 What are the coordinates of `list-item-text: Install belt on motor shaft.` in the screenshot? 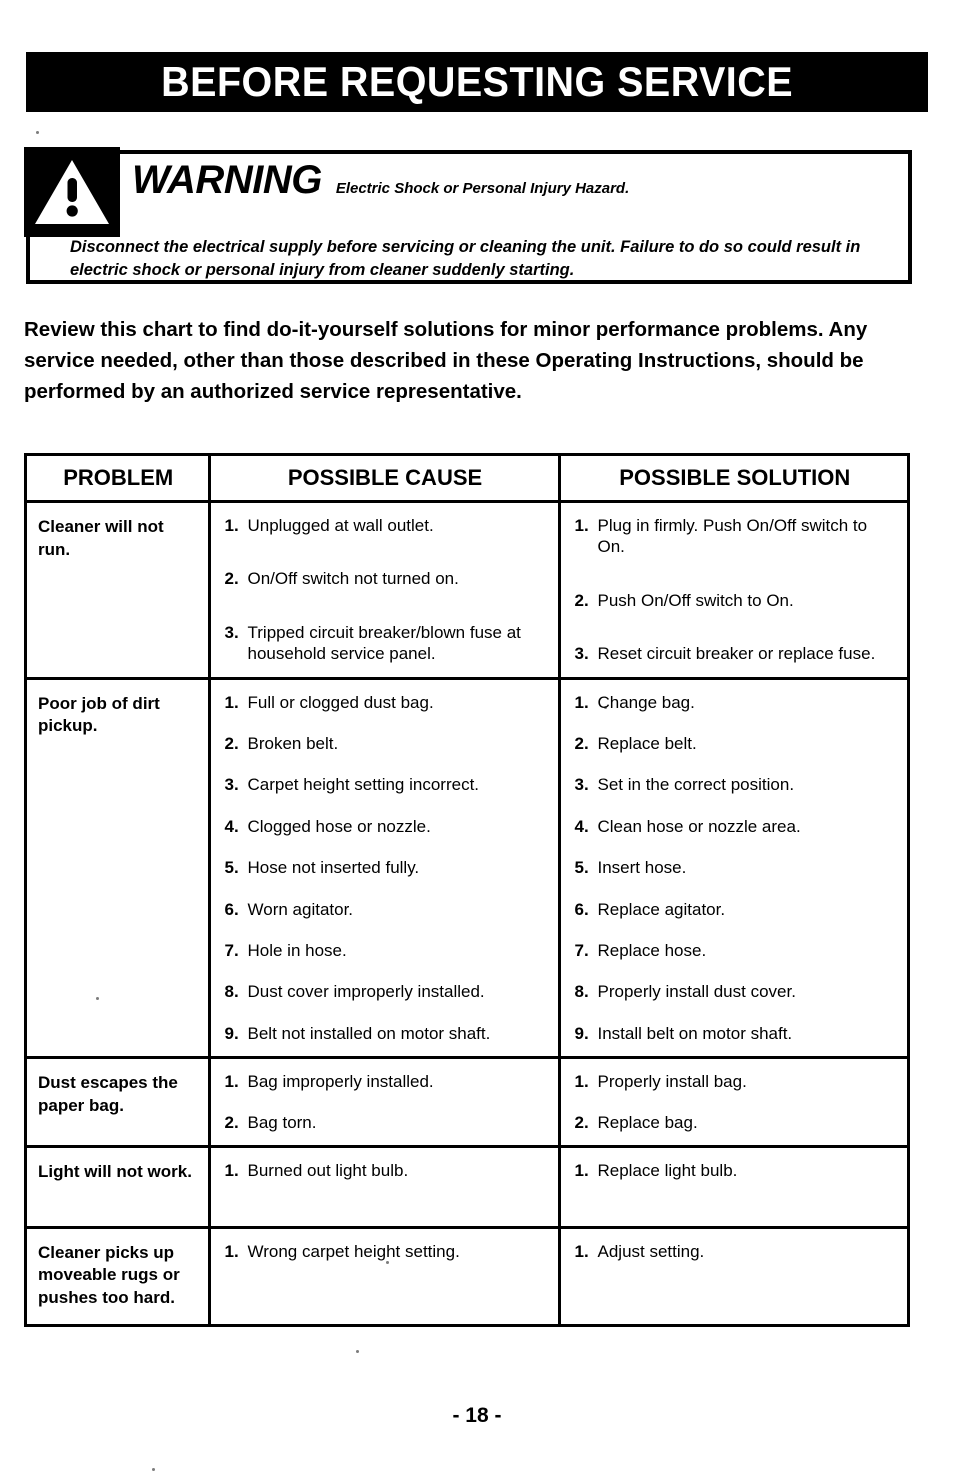 It's located at (695, 1033).